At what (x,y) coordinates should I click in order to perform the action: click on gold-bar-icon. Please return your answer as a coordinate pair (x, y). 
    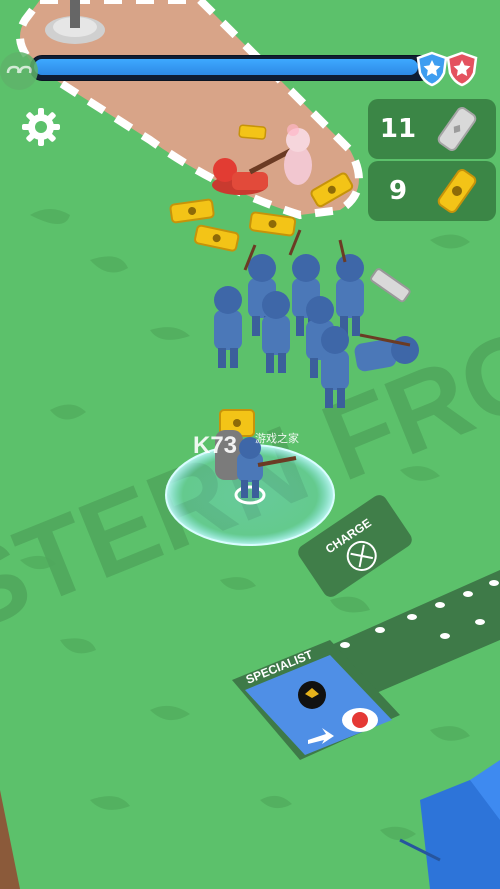
    Looking at the image, I should click on (457, 191).